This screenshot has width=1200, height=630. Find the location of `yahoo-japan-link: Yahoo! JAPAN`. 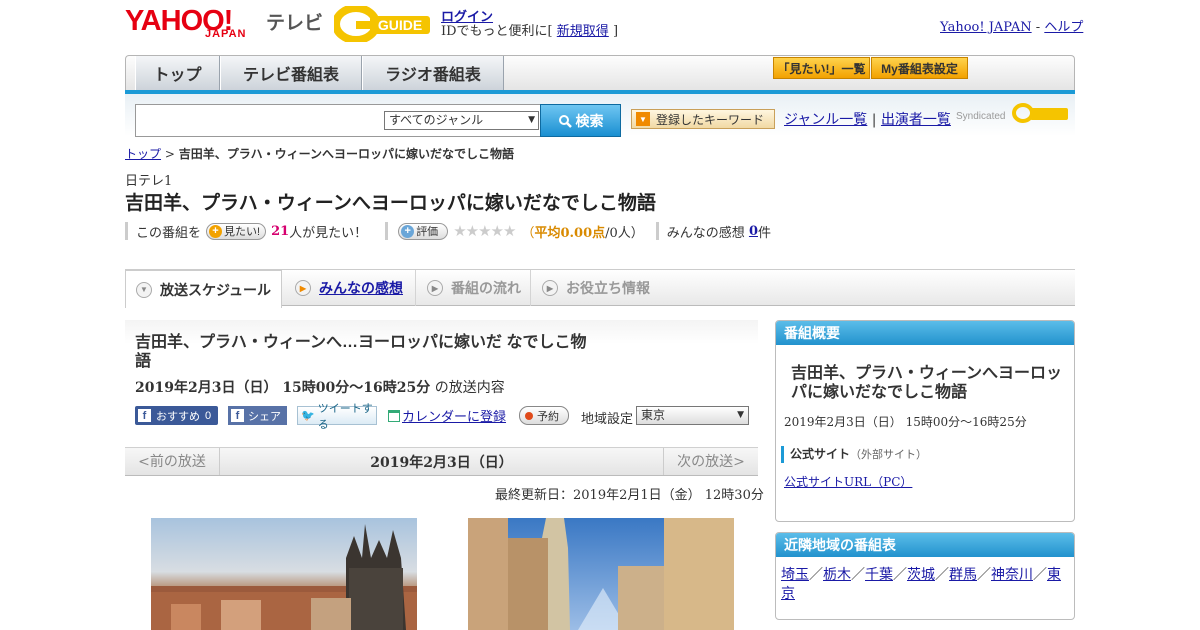

yahoo-japan-link: Yahoo! JAPAN is located at coordinates (986, 27).